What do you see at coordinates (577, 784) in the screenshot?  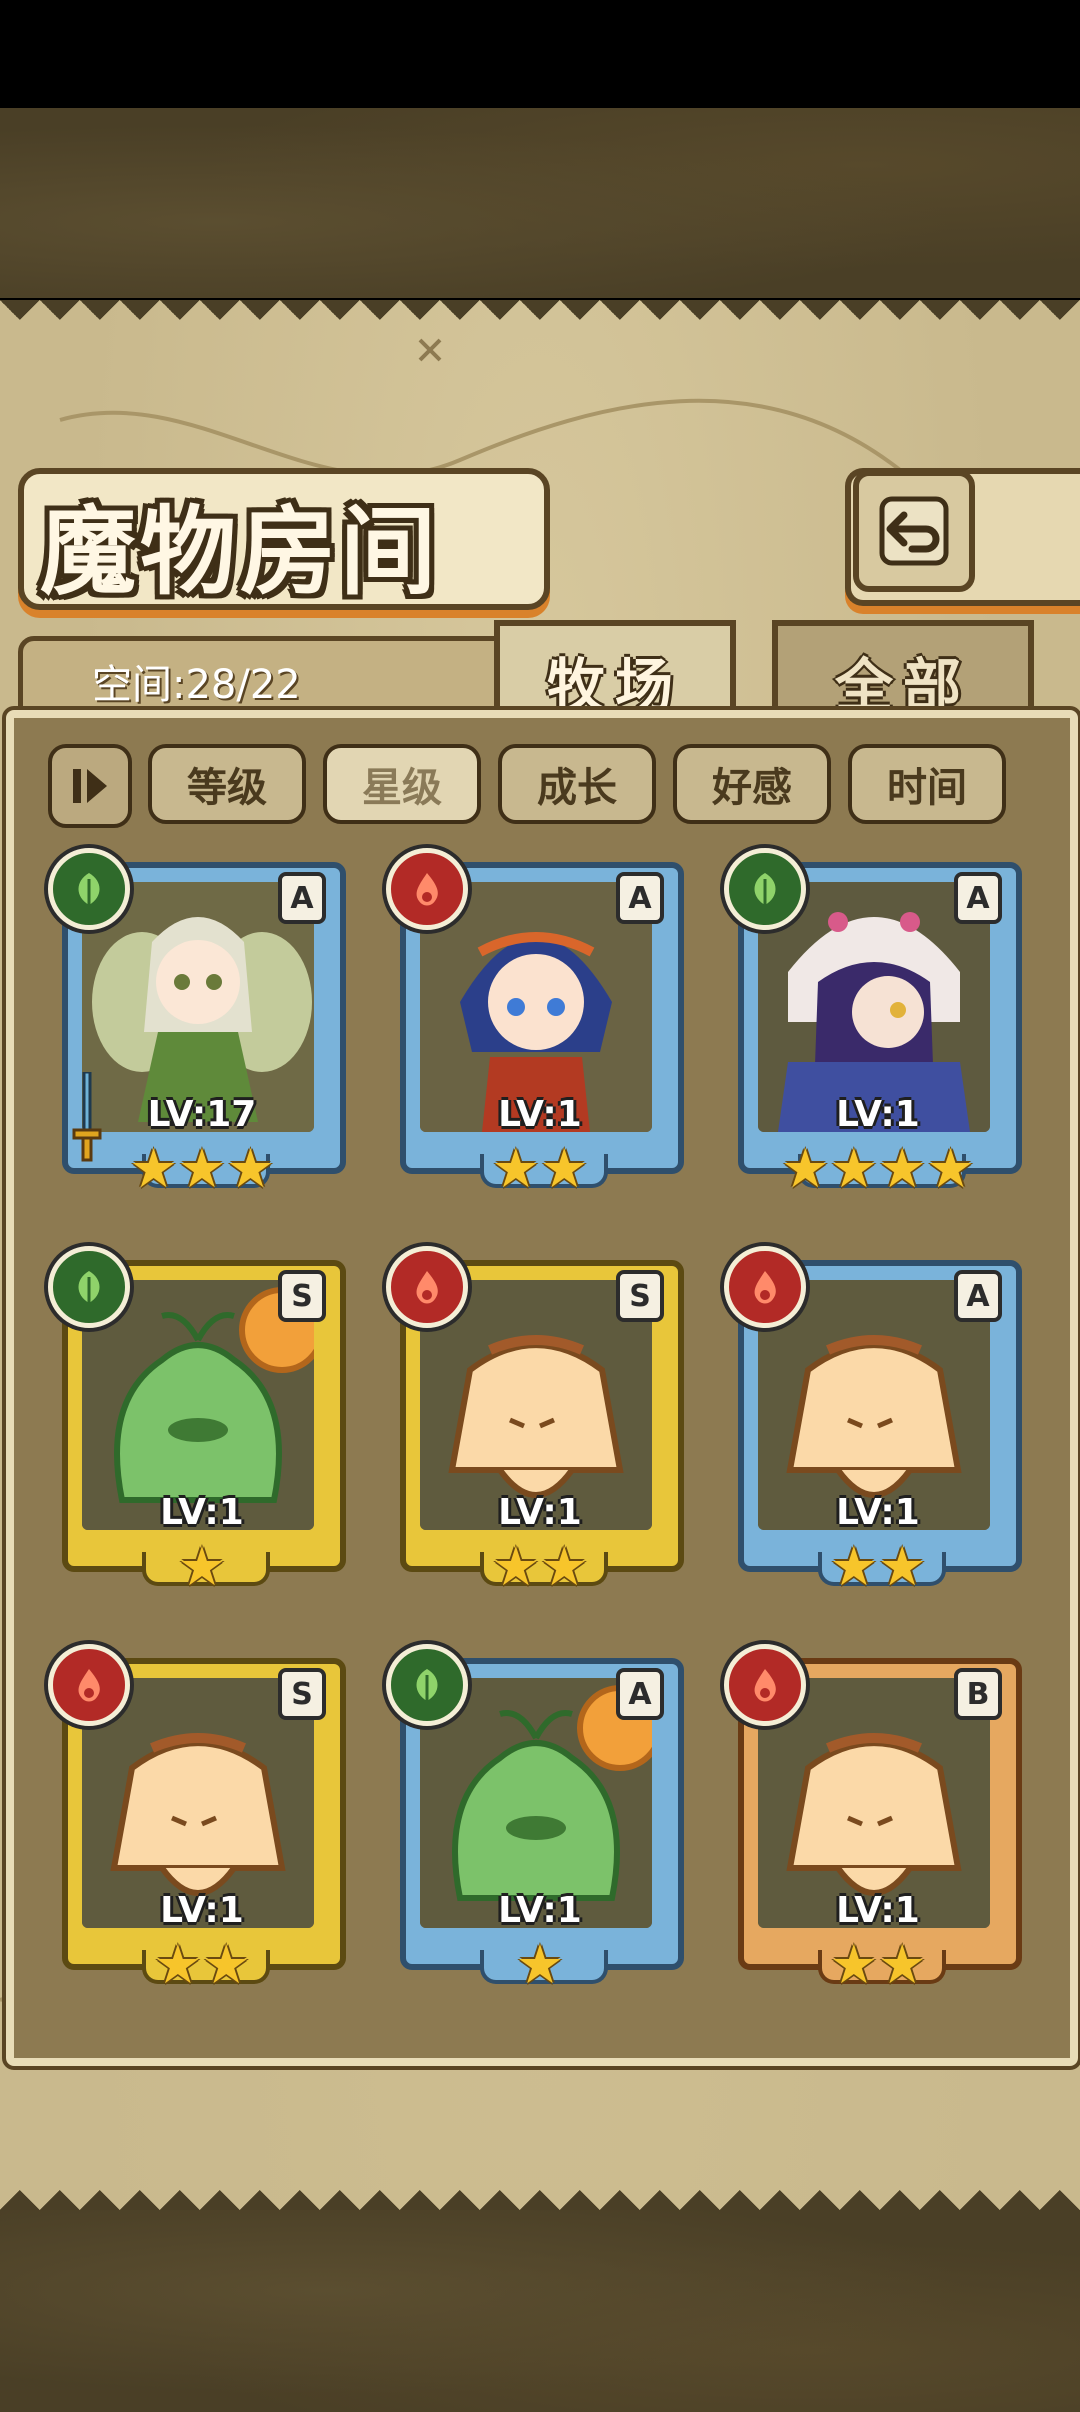 I see `filter-growth-button: 成长` at bounding box center [577, 784].